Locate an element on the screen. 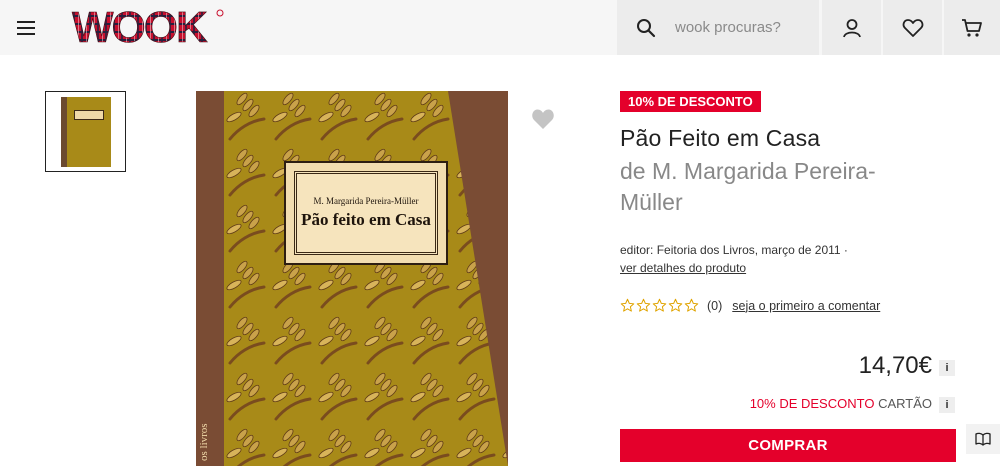 The image size is (1000, 466). cover-spine-text: os livros is located at coordinates (204, 442).